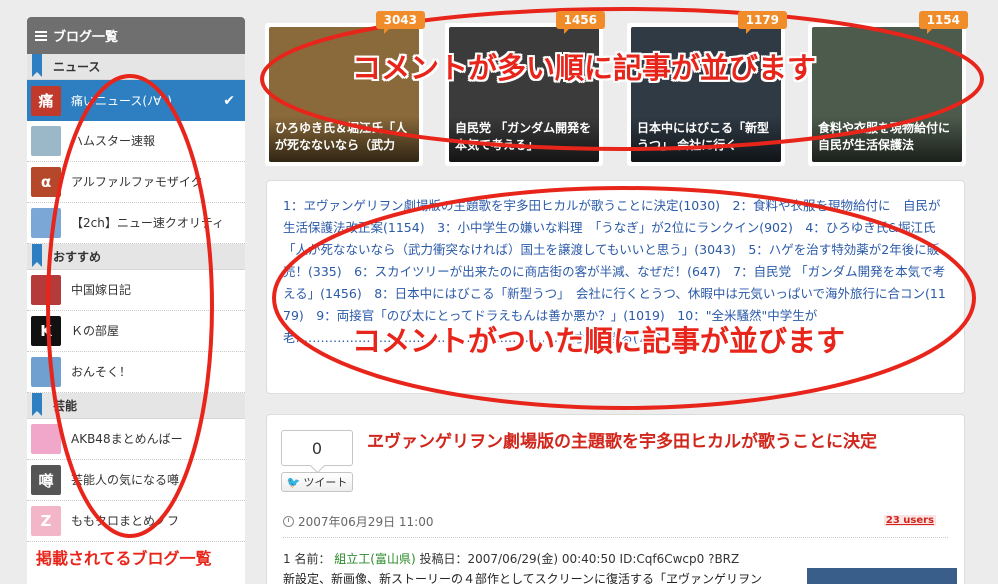 The width and height of the screenshot is (998, 584). I want to click on sidebar-blog-item: 噂芸能人の気になる噂, so click(136, 480).